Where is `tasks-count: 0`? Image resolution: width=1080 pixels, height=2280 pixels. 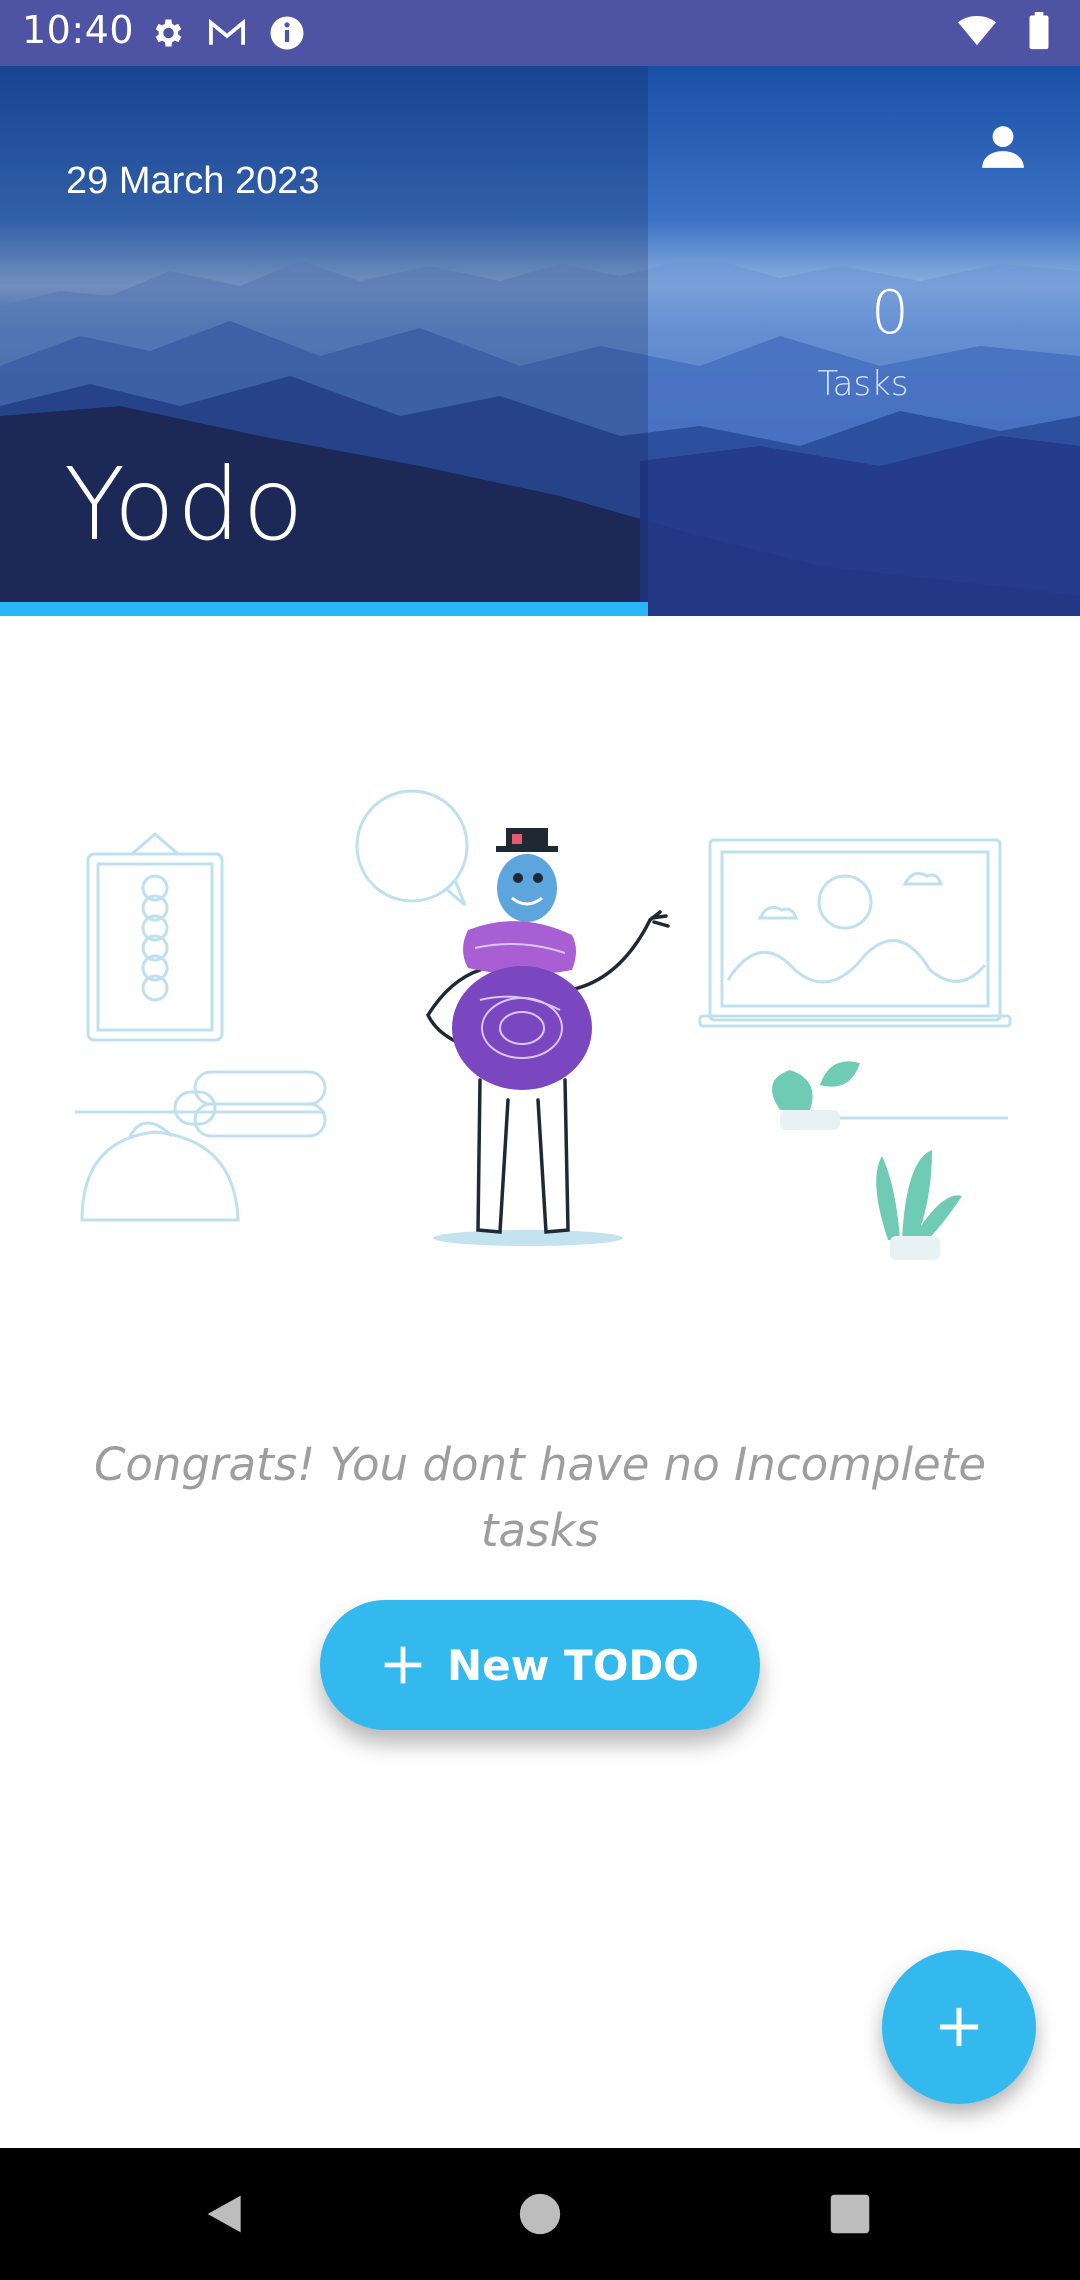
tasks-count: 0 is located at coordinates (890, 313).